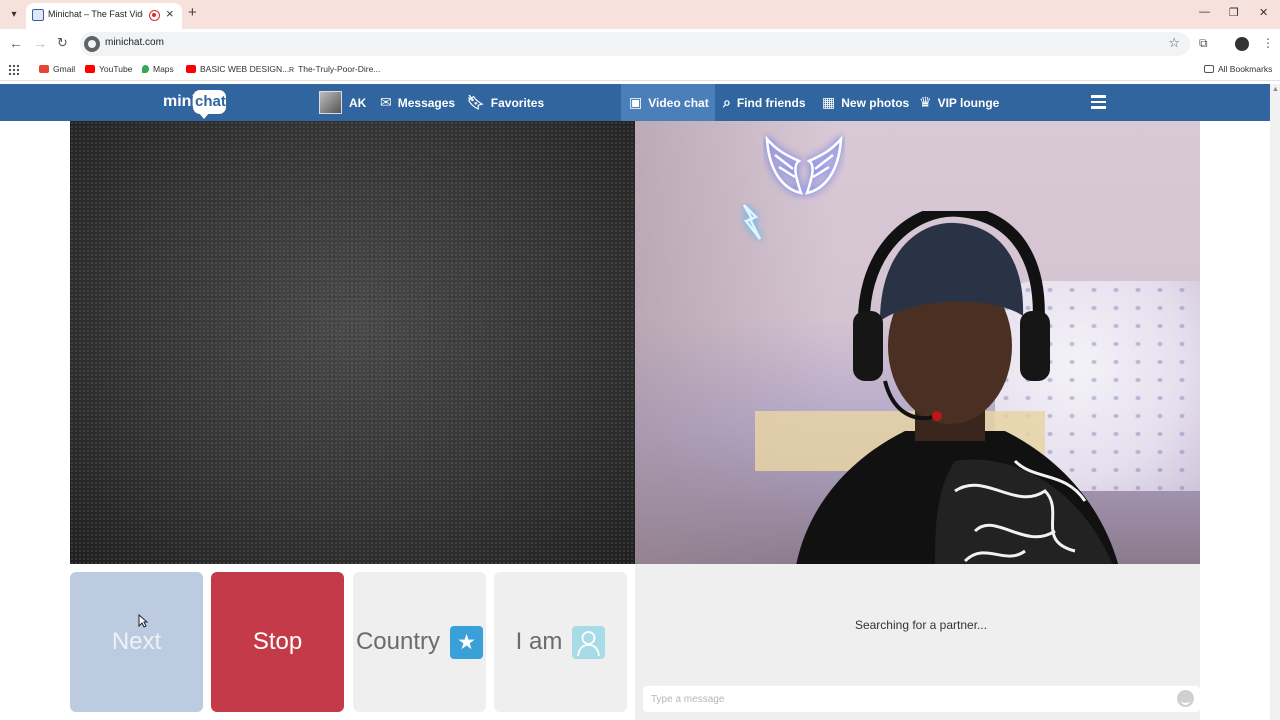 Image resolution: width=1280 pixels, height=720 pixels. Describe the element at coordinates (1098, 102) in the screenshot. I see `hamburger-menu-icon` at that location.